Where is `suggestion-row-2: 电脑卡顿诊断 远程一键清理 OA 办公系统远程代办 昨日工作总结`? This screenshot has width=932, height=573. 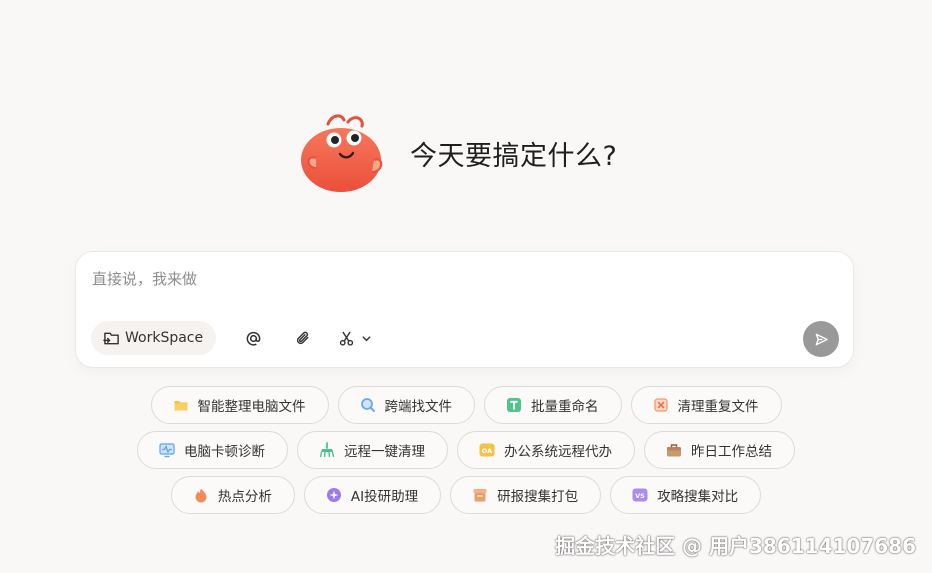
suggestion-row-2: 电脑卡顿诊断 远程一键清理 OA 办公系统远程代办 昨日工作总结 is located at coordinates (466, 450).